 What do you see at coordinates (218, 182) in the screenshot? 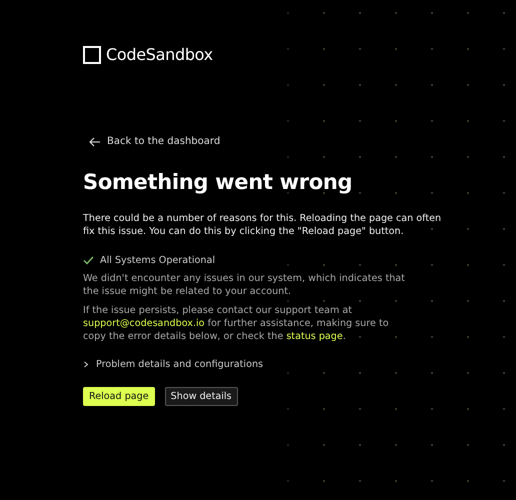
I see `page-heading: Something went wrong` at bounding box center [218, 182].